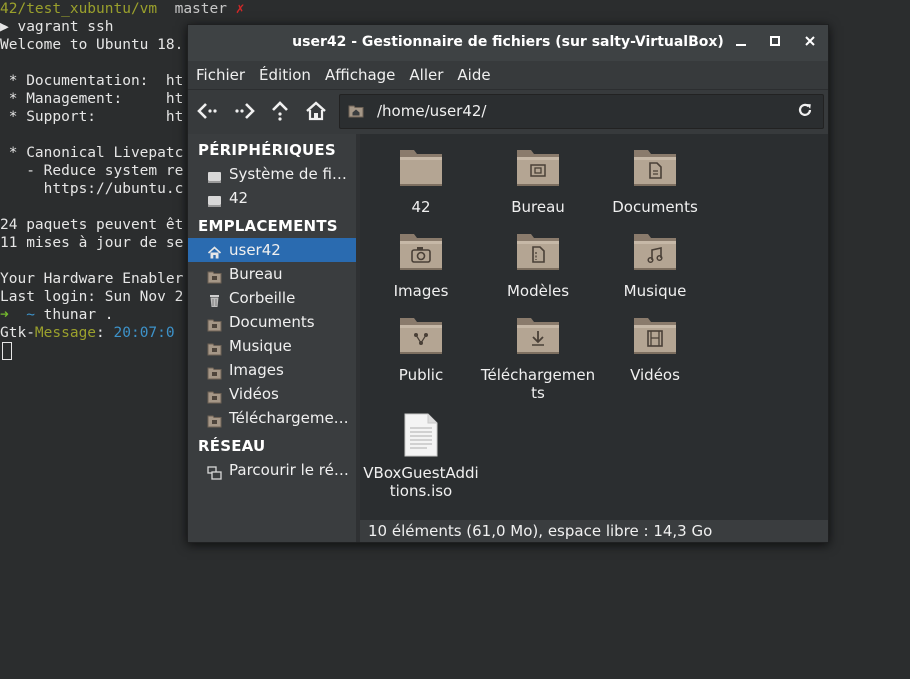  I want to click on sidebar-item-label: Musique, so click(260, 346).